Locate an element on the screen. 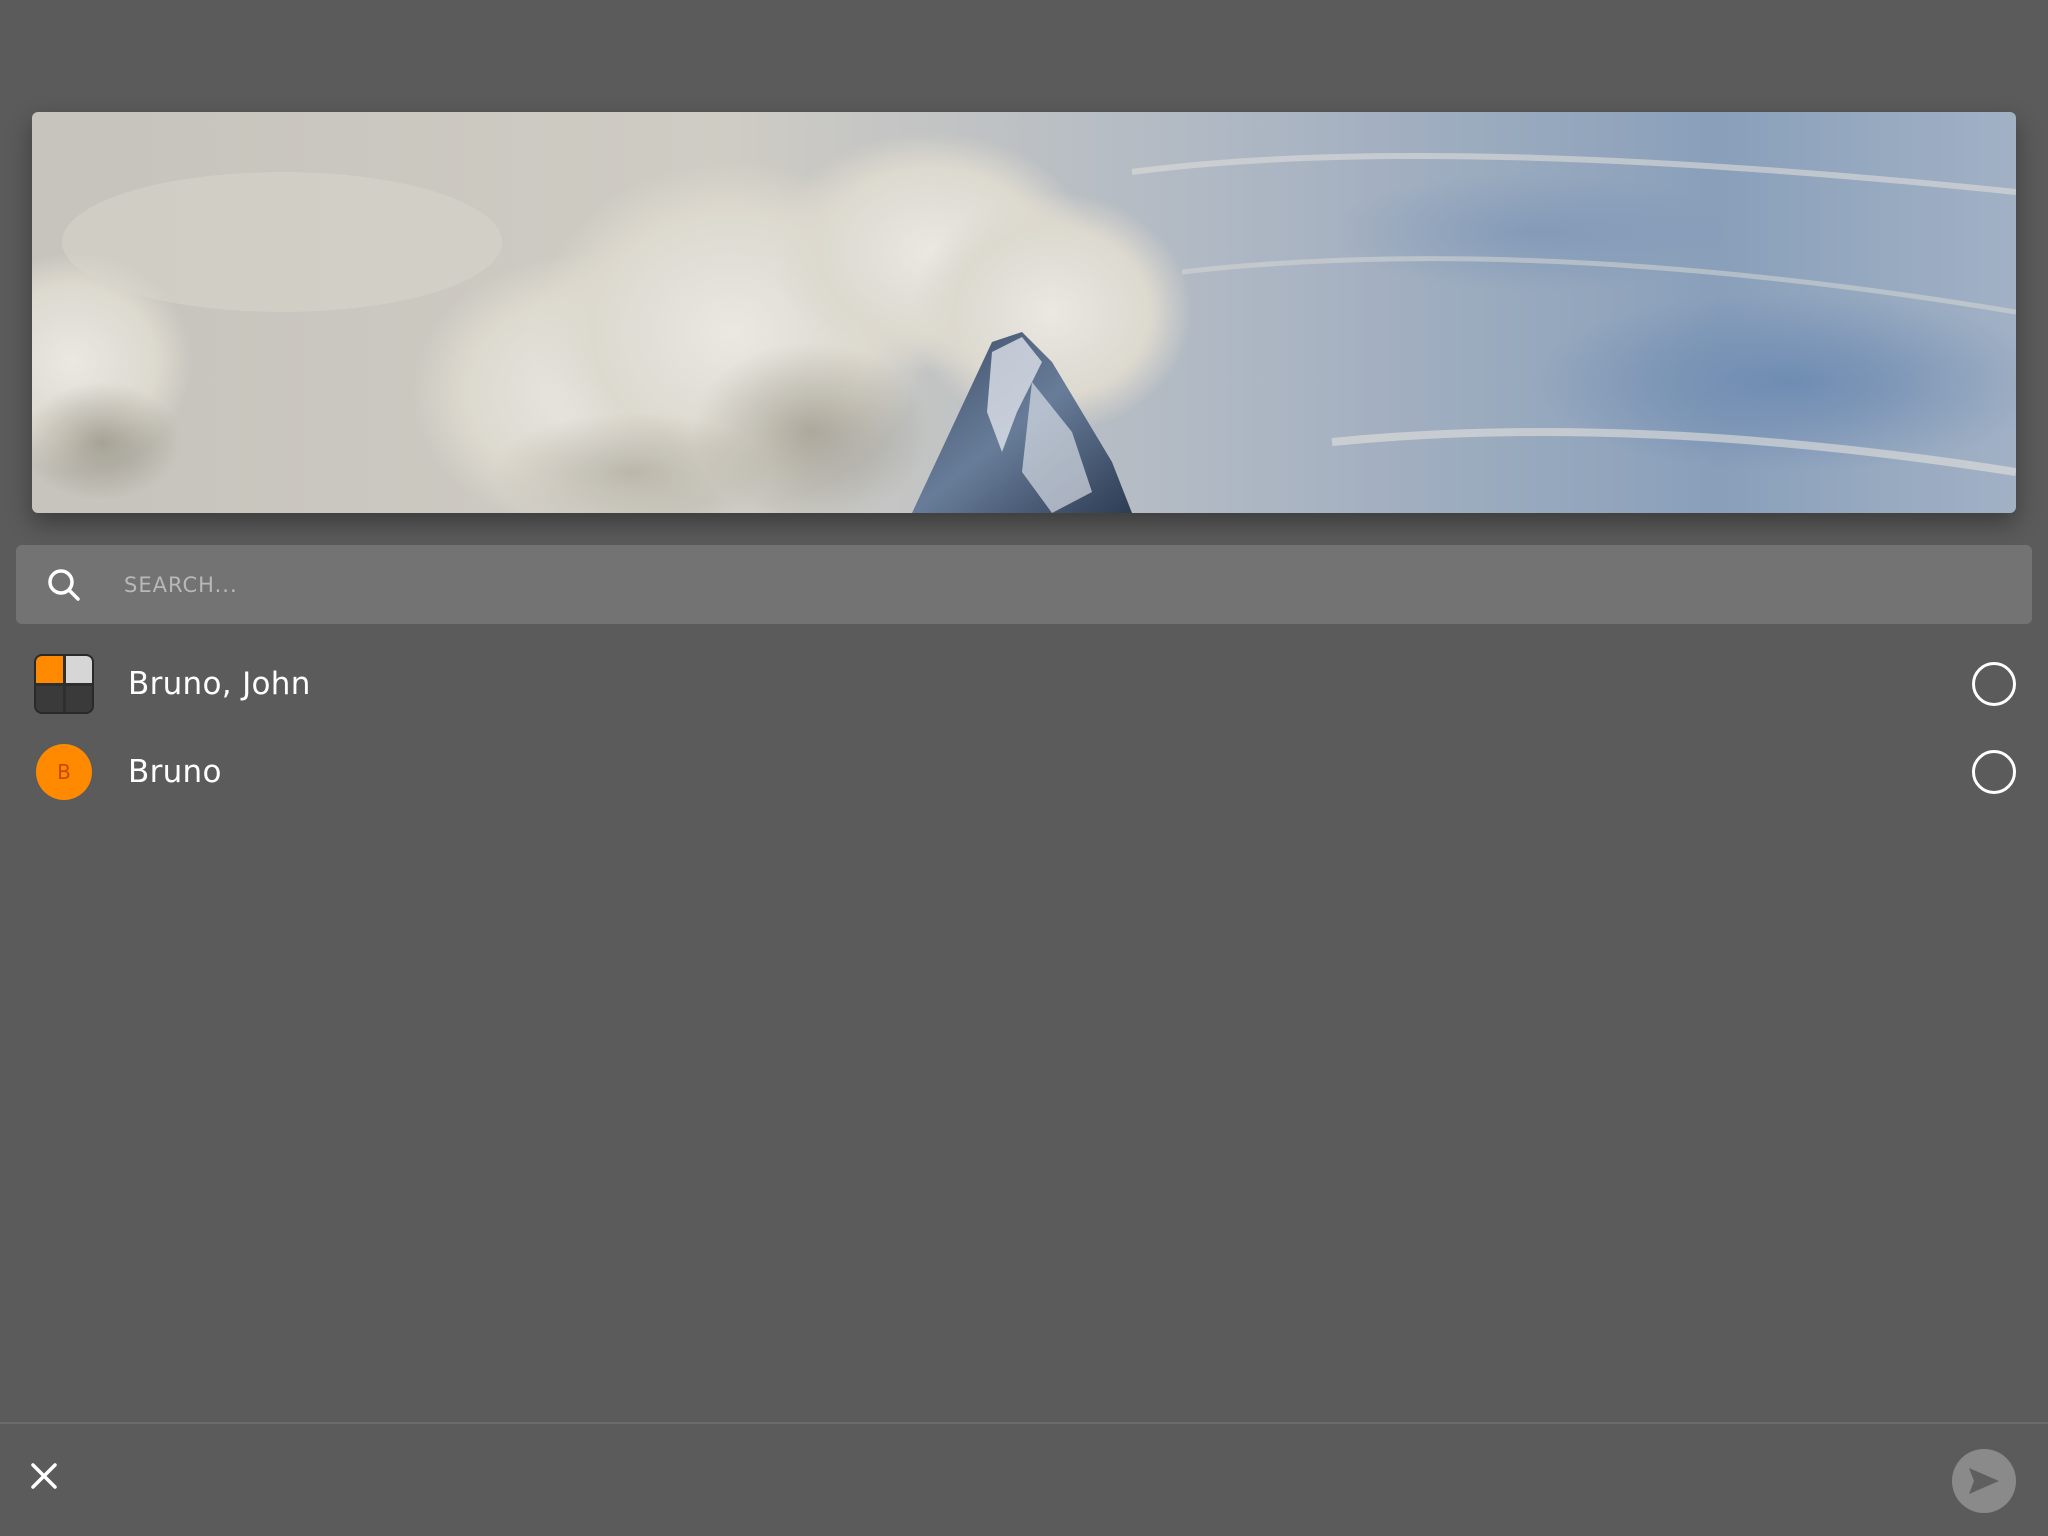 The width and height of the screenshot is (2048, 1536). contact-list: Bruno, John B Bruno is located at coordinates (1024, 728).